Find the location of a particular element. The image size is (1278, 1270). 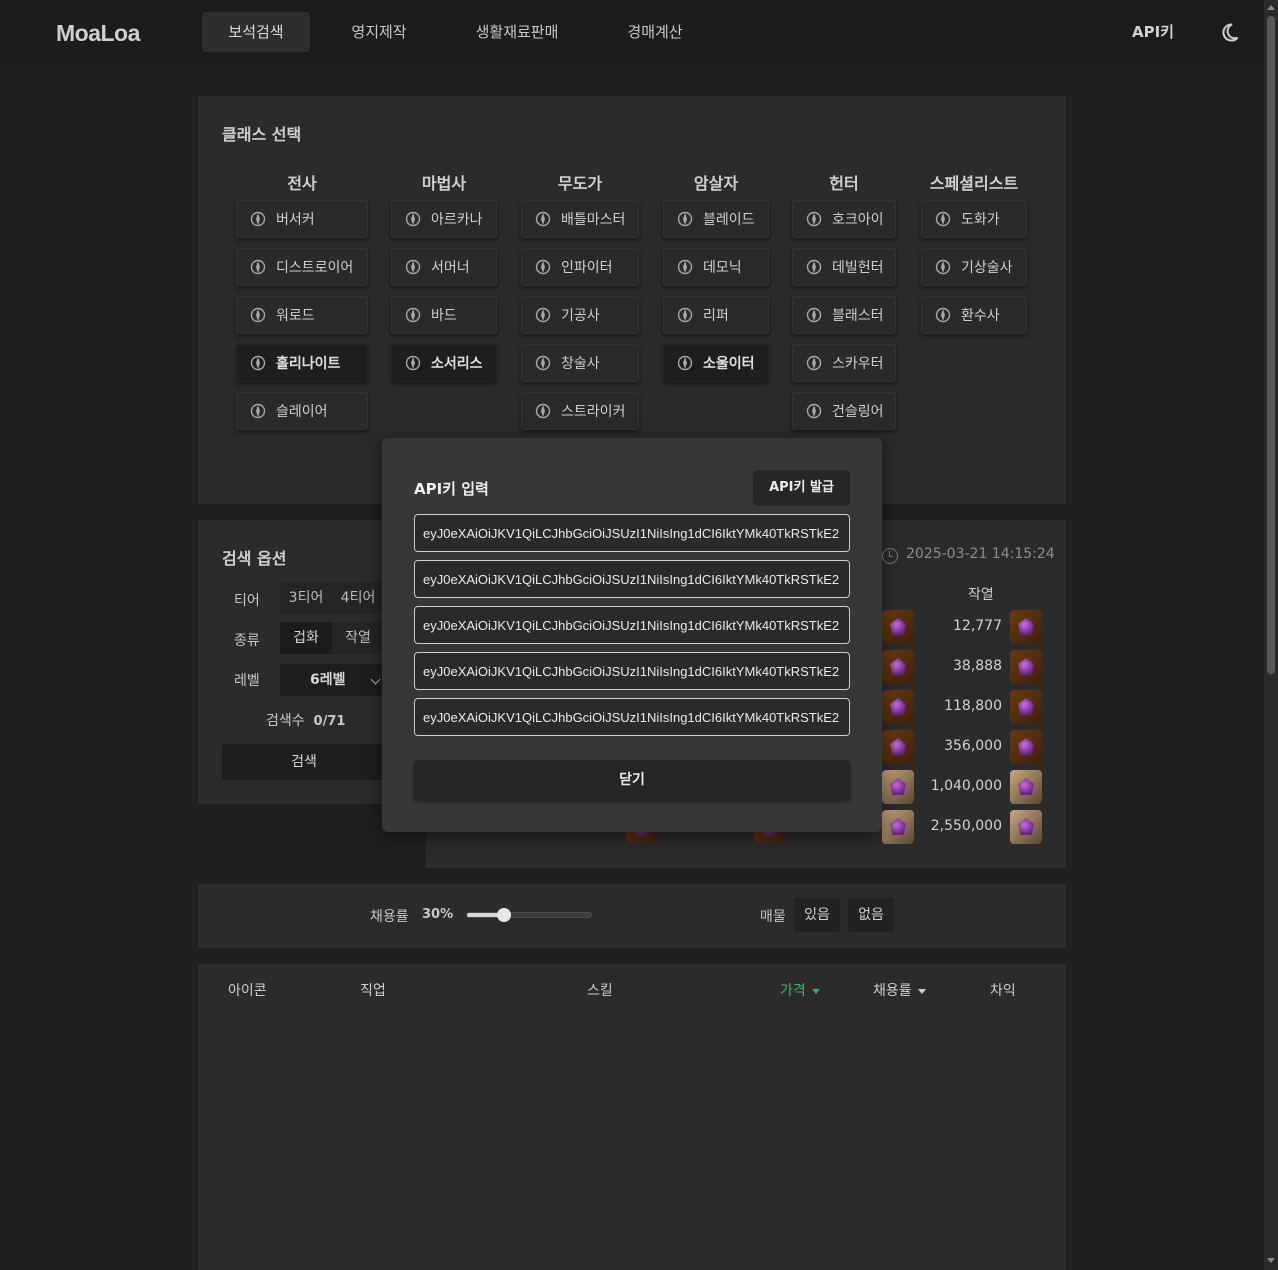

usage-rate-slider is located at coordinates (529, 915).